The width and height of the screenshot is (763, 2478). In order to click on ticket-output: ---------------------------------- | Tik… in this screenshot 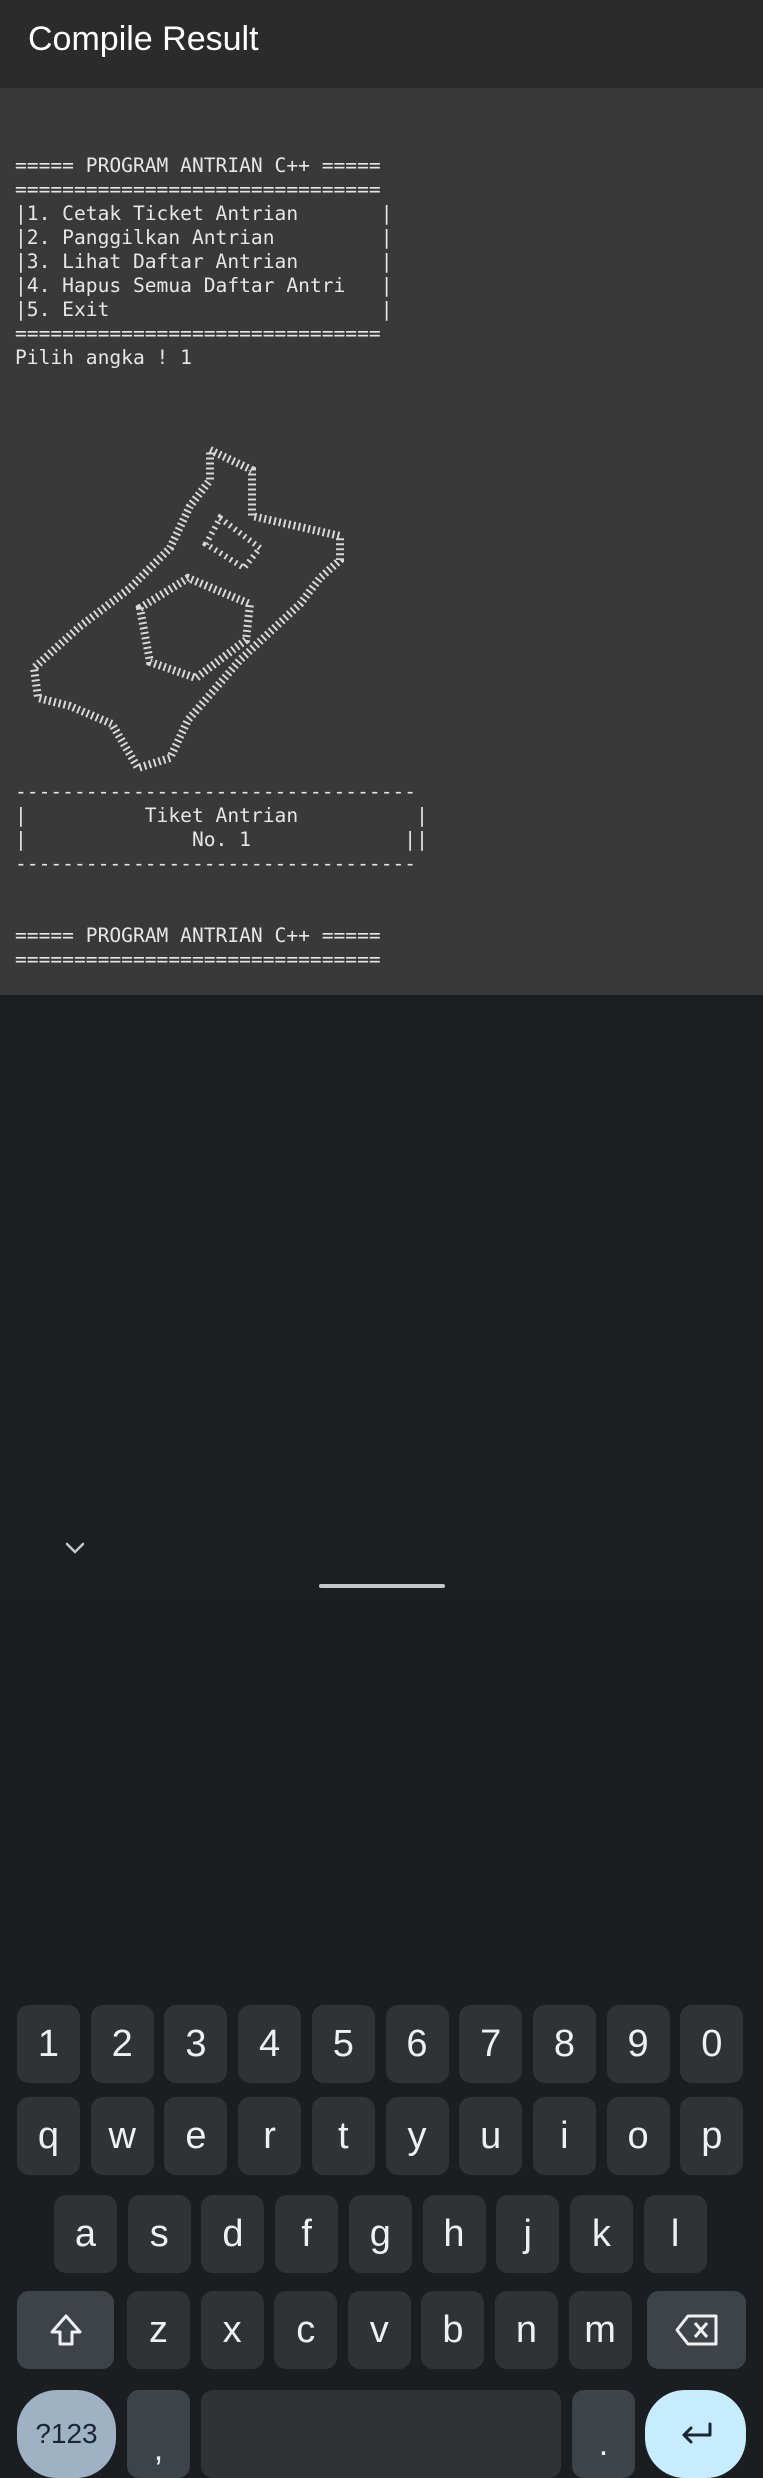, I will do `click(221, 827)`.